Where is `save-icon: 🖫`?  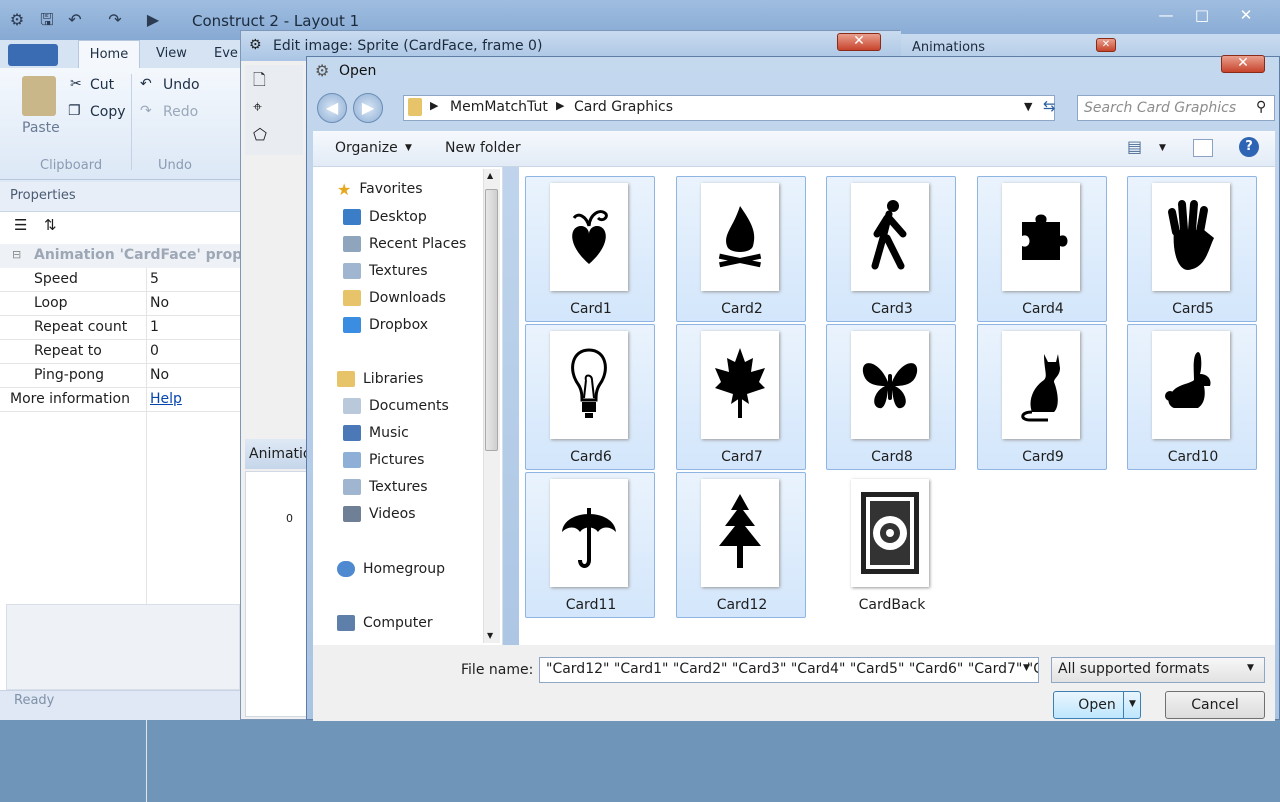 save-icon: 🖫 is located at coordinates (47, 20).